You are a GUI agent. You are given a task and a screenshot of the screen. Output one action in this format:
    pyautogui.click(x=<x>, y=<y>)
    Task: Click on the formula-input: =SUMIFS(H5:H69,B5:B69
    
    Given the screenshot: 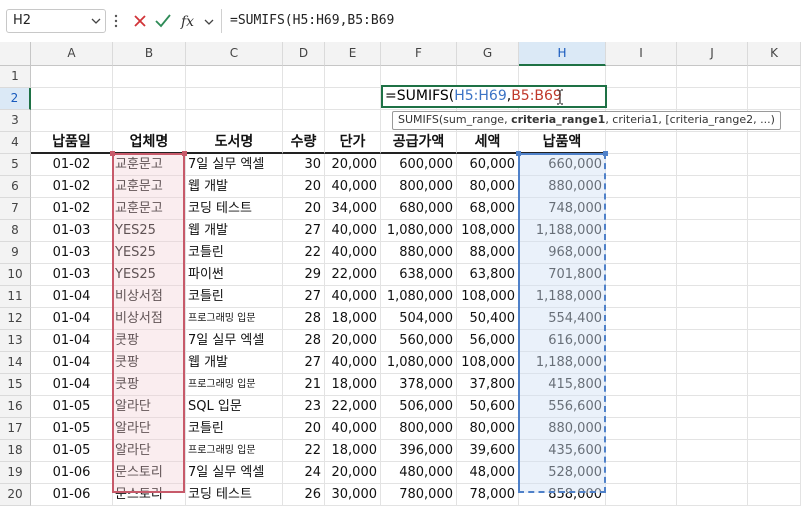 What is the action you would take?
    pyautogui.click(x=508, y=21)
    